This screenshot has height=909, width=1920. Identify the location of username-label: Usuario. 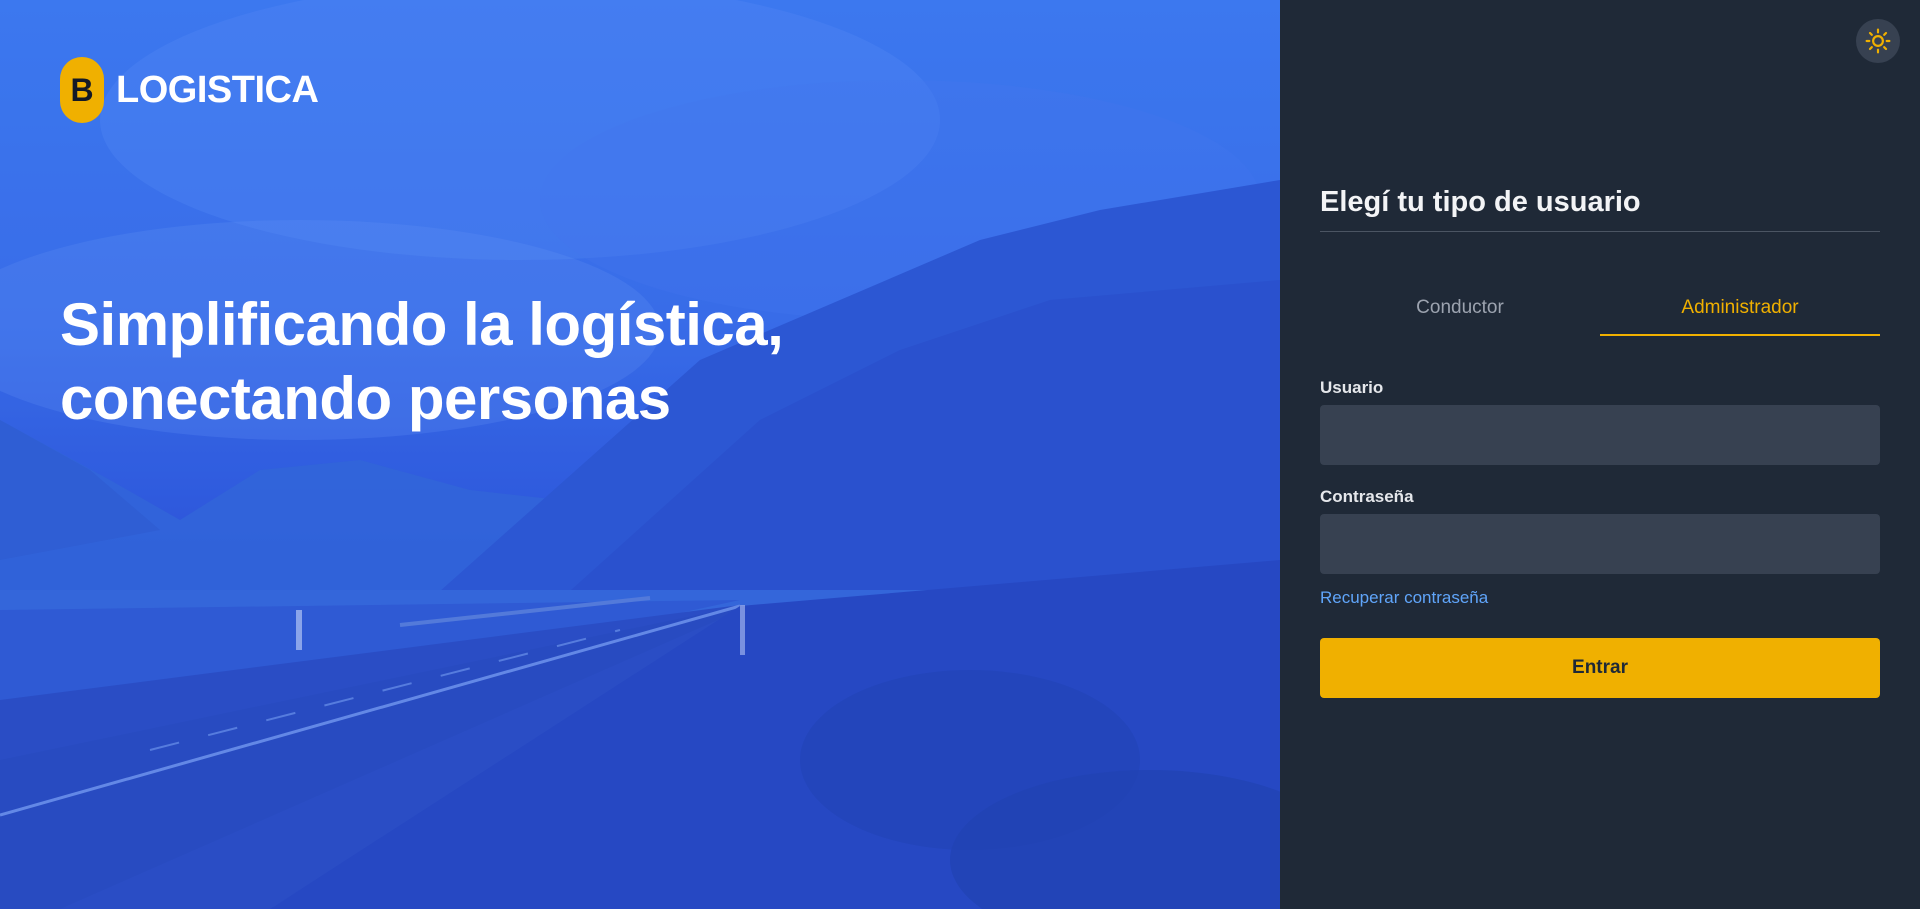
(1352, 387).